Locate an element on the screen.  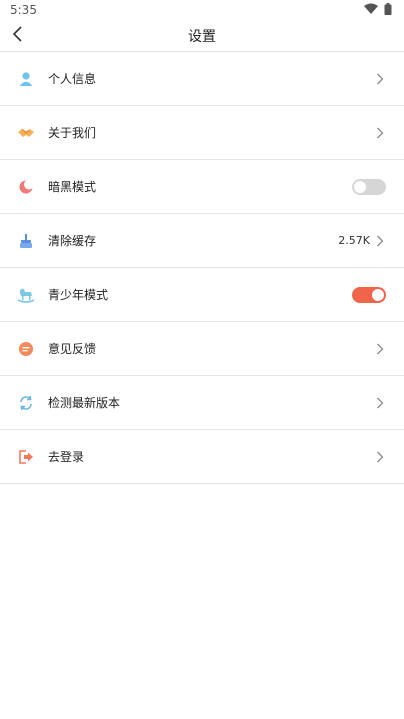
feedback-icon is located at coordinates (26, 349).